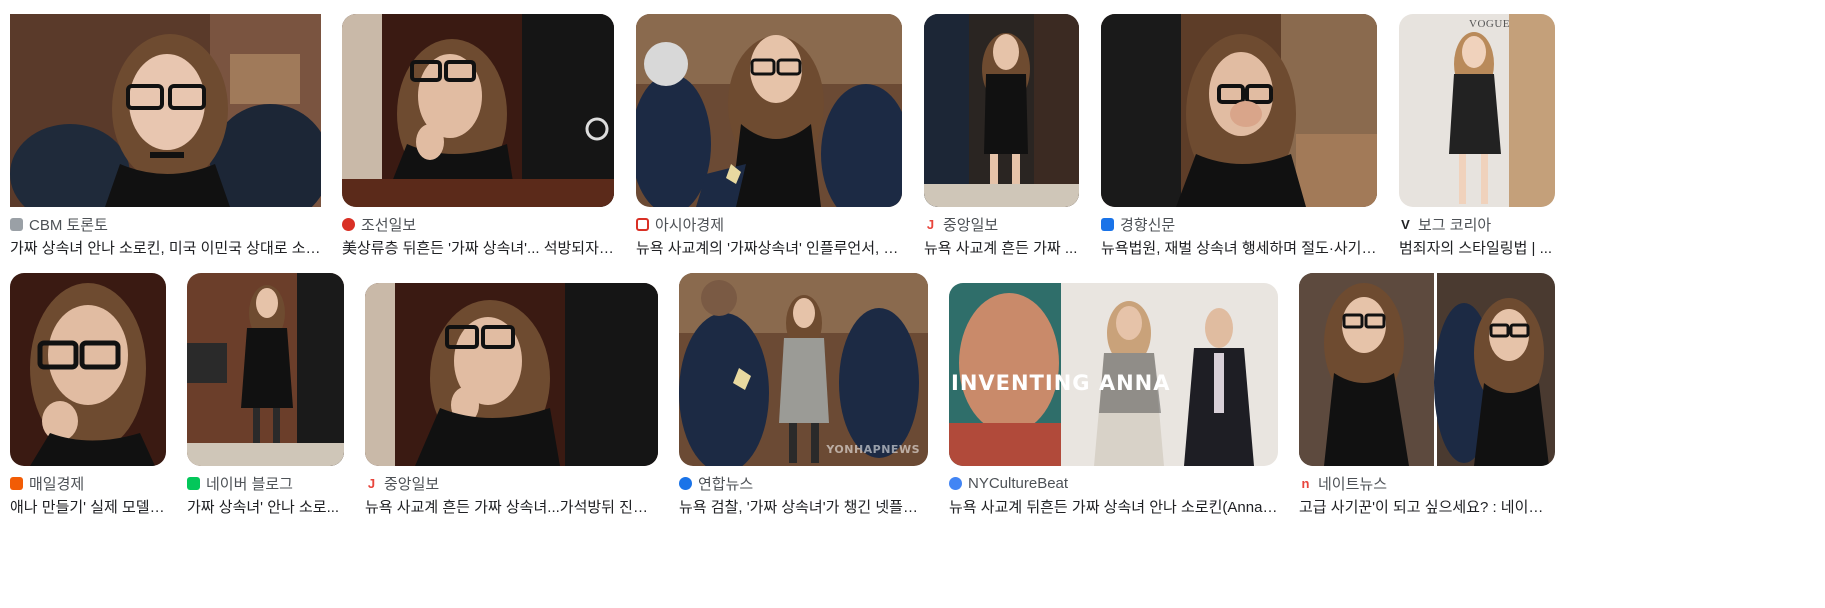 This screenshot has height=608, width=1825. I want to click on result-source: 네이버 블로그, so click(265, 483).